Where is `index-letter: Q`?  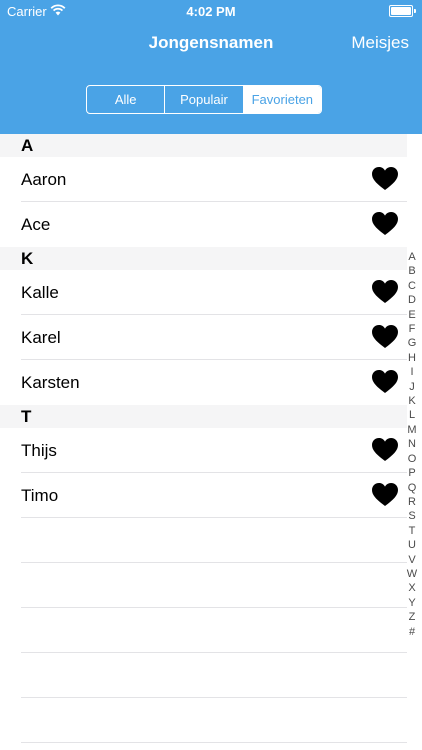 index-letter: Q is located at coordinates (412, 488).